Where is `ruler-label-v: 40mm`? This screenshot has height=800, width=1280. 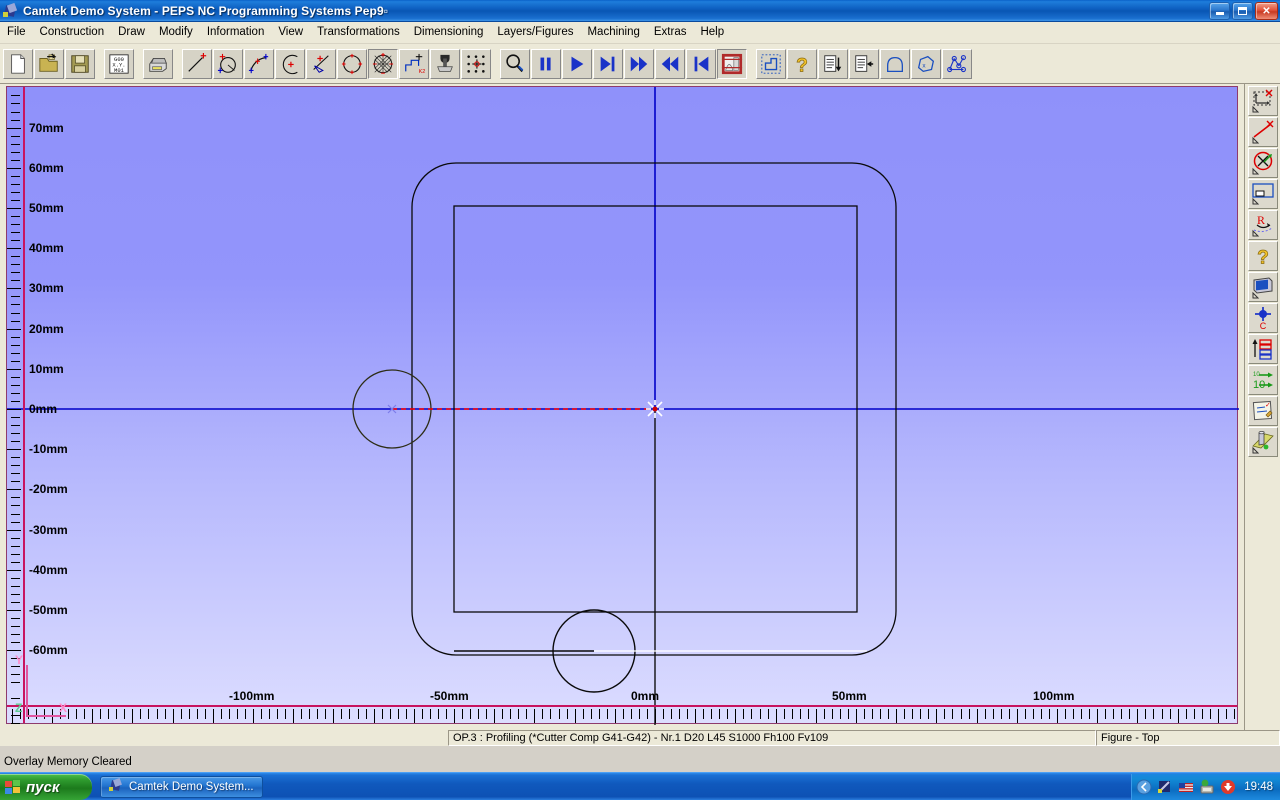 ruler-label-v: 40mm is located at coordinates (46, 248).